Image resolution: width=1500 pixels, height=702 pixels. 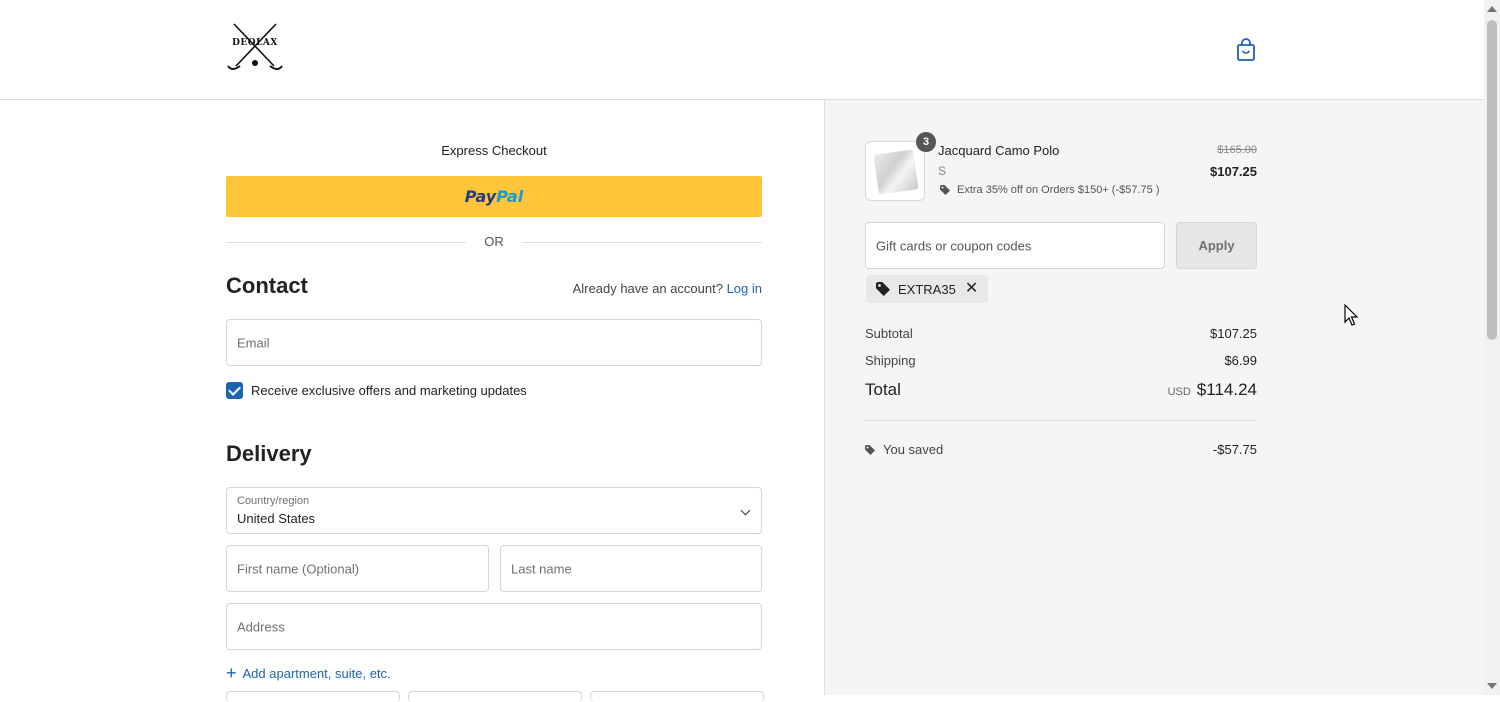 What do you see at coordinates (1179, 392) in the screenshot?
I see `currency-code: USD` at bounding box center [1179, 392].